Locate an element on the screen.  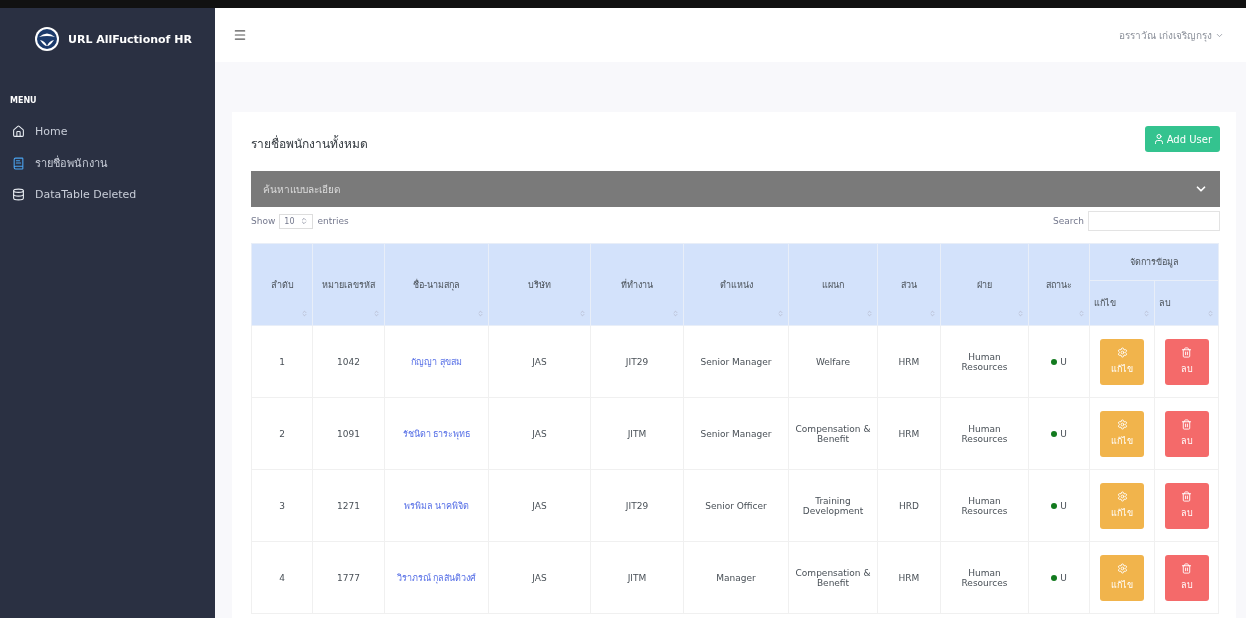
table-cell: 1091 is located at coordinates (348, 433).